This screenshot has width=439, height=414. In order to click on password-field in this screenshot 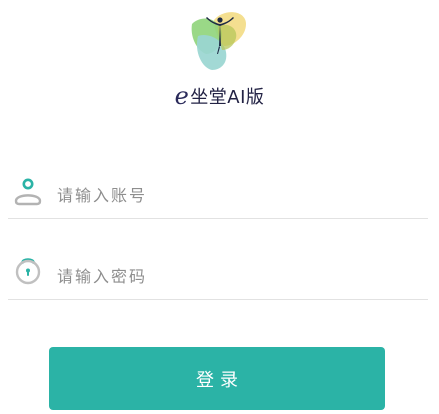, I will do `click(218, 277)`.